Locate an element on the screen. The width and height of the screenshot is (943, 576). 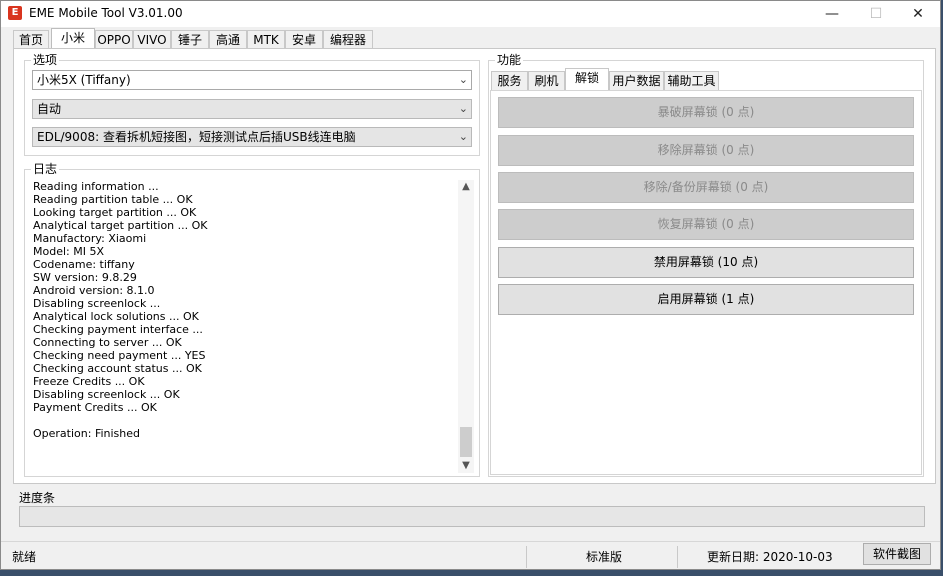
log-line: Checking account status ... OK is located at coordinates (117, 368).